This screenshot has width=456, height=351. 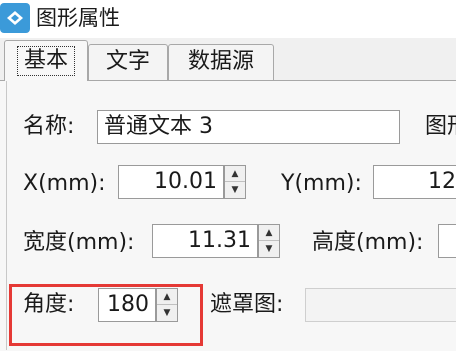 I want to click on x-stepper-up-icon: ▲, so click(x=235, y=174).